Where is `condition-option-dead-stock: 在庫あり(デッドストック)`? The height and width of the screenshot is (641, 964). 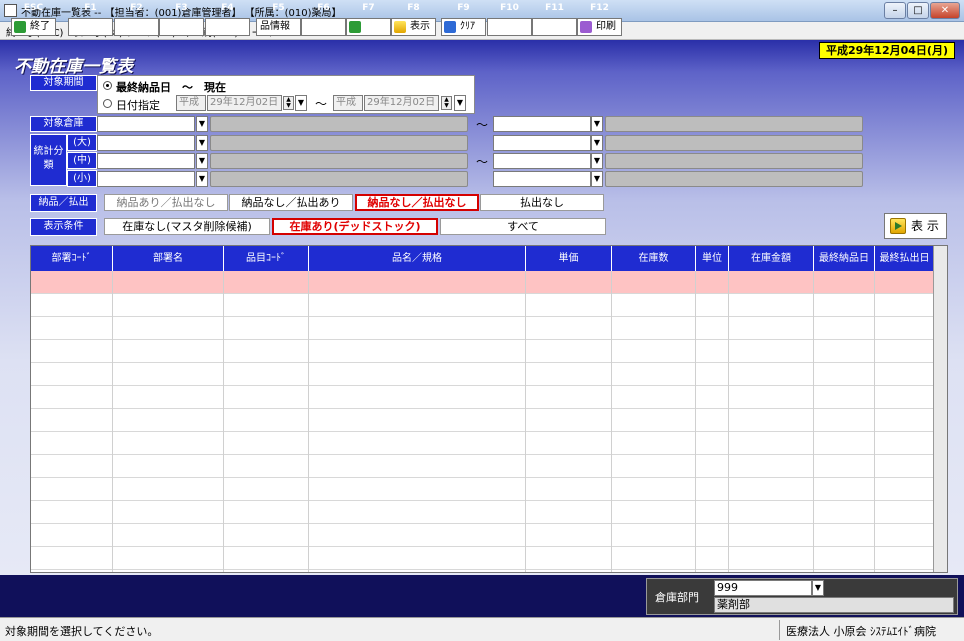 condition-option-dead-stock: 在庫あり(デッドストック) is located at coordinates (355, 226).